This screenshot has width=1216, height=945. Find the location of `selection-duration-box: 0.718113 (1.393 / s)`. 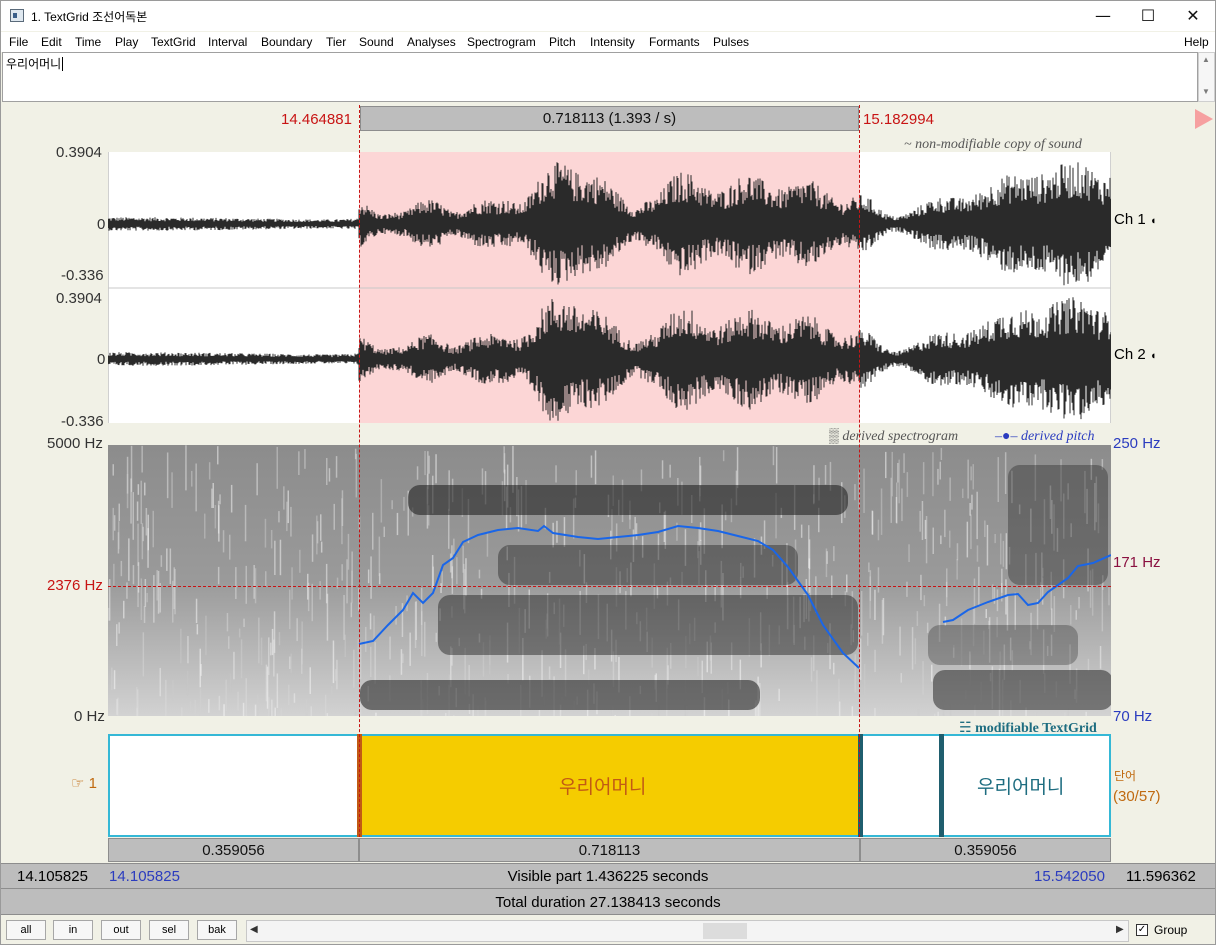

selection-duration-box: 0.718113 (1.393 / s) is located at coordinates (609, 118).